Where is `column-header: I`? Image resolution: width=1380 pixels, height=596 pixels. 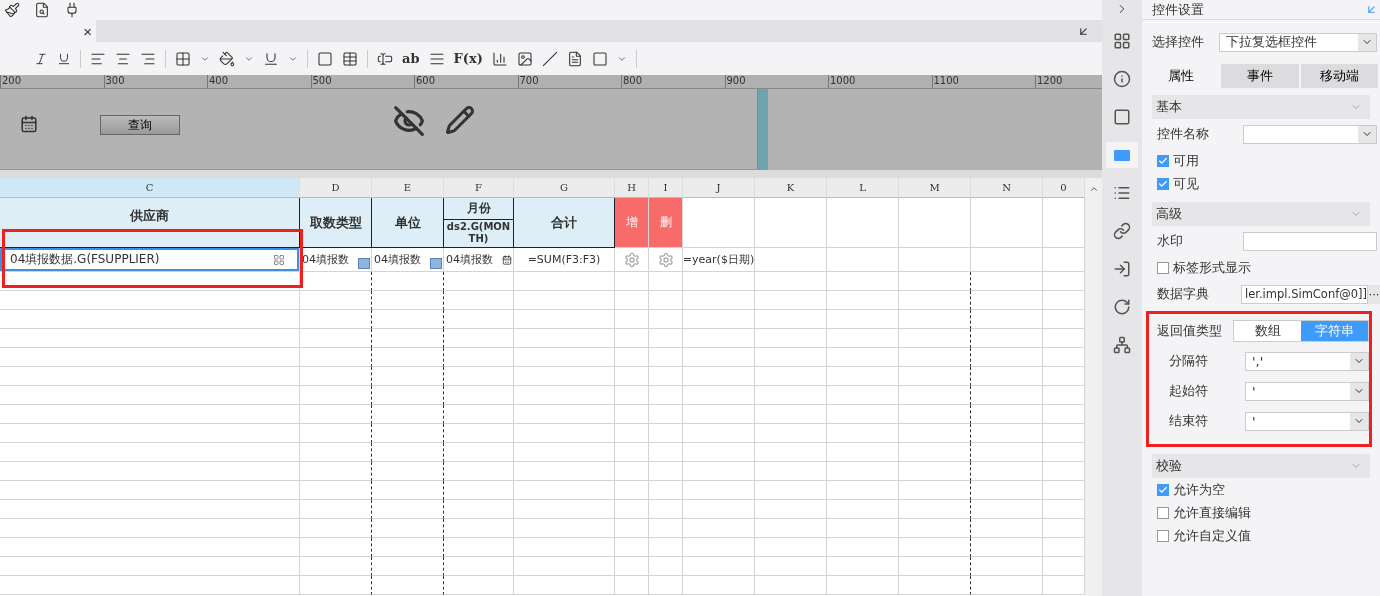
column-header: I is located at coordinates (666, 188).